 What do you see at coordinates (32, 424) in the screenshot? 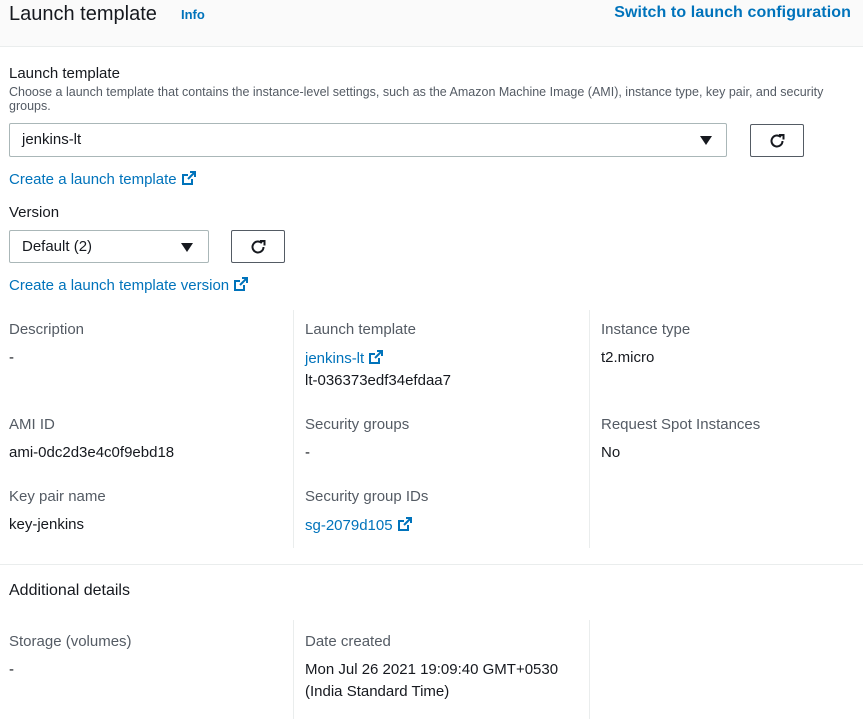
I see `ami-id-label: AMI ID` at bounding box center [32, 424].